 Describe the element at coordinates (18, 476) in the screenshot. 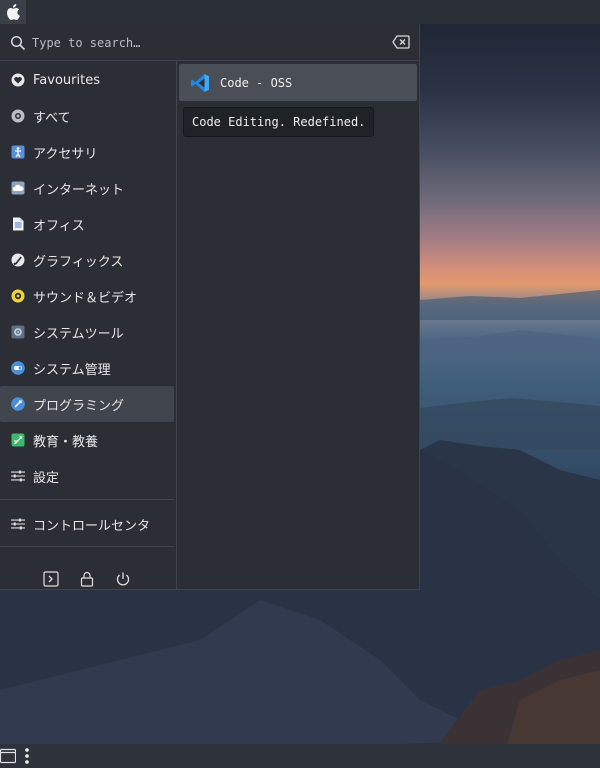

I see `settings-icon` at that location.